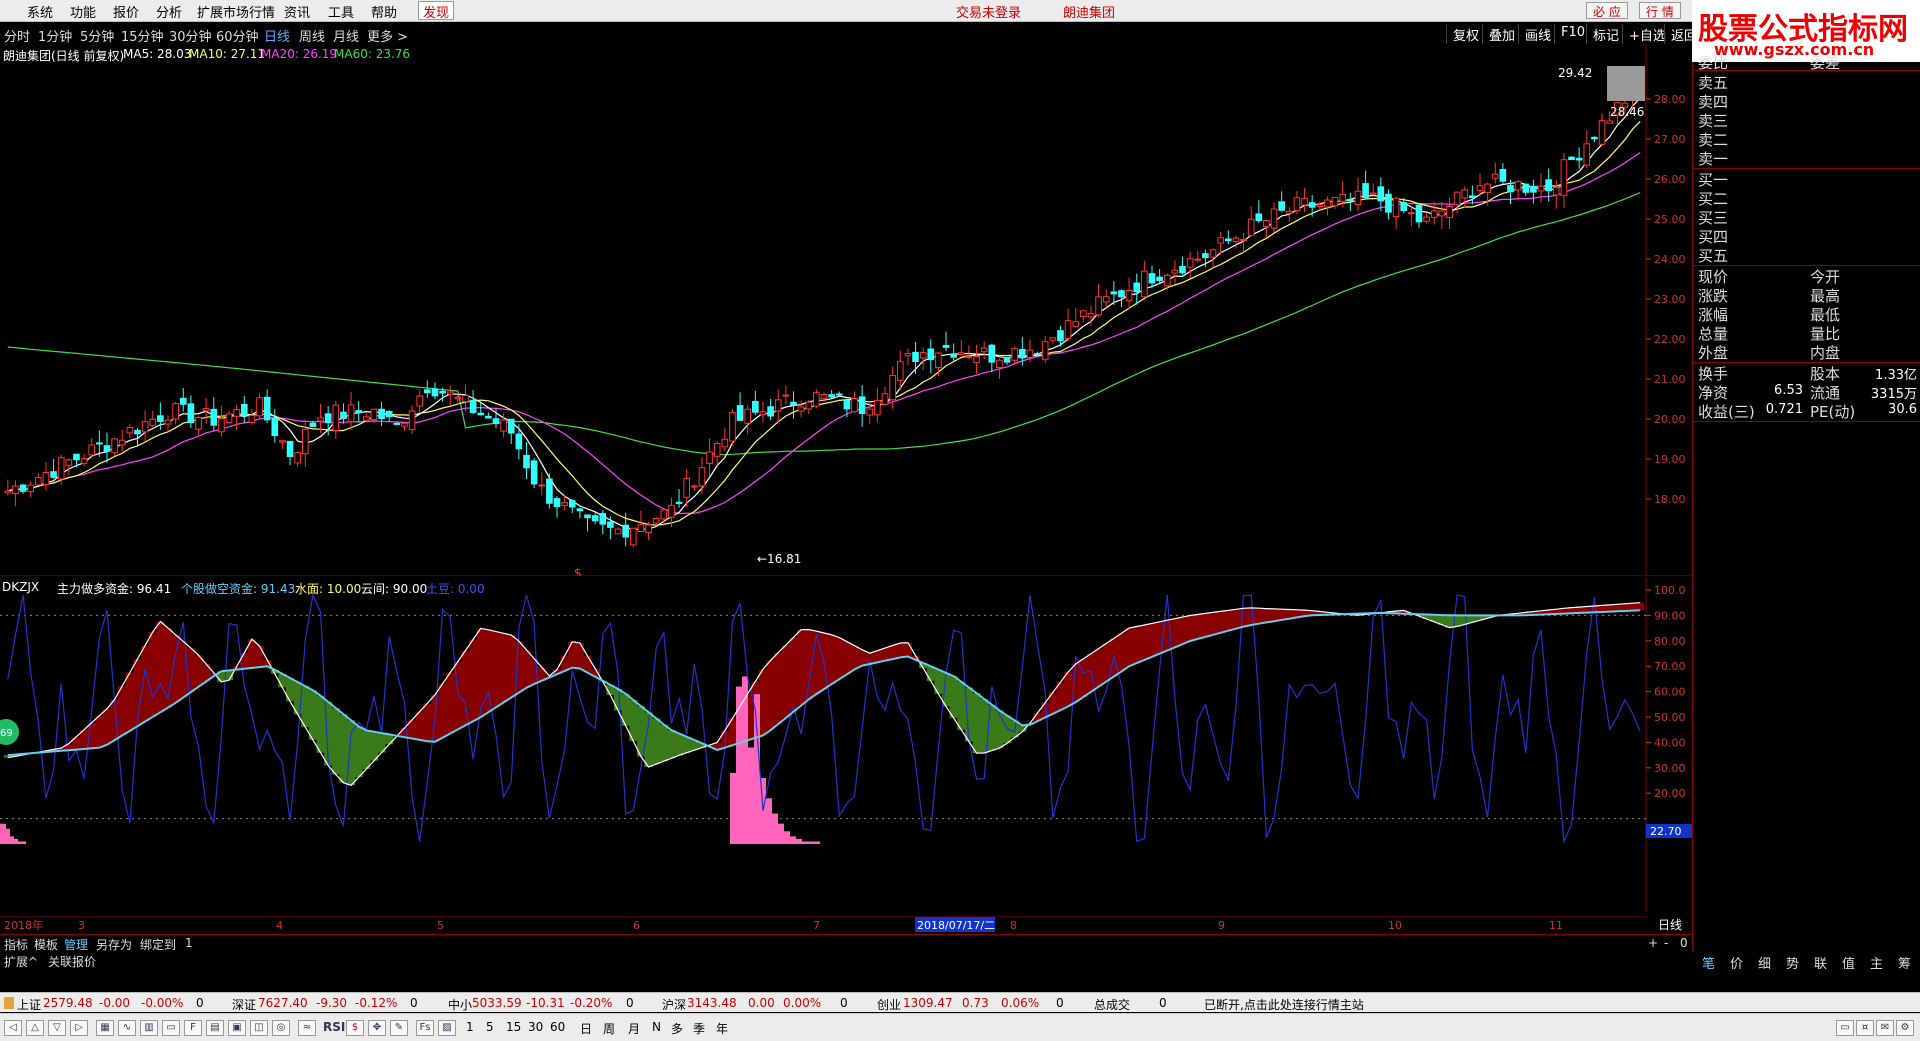 This screenshot has width=1920, height=1041. I want to click on panel-icon: ▤, so click(215, 1028).